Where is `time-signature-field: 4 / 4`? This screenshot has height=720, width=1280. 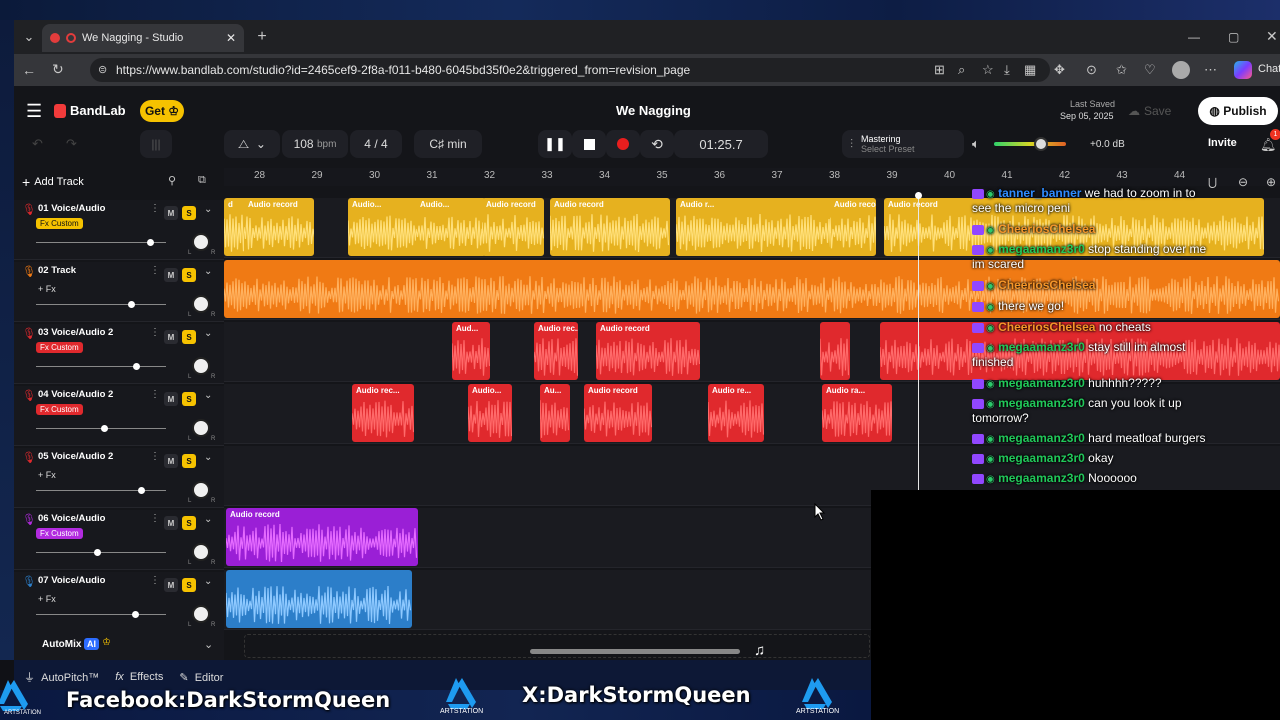 time-signature-field: 4 / 4 is located at coordinates (376, 144).